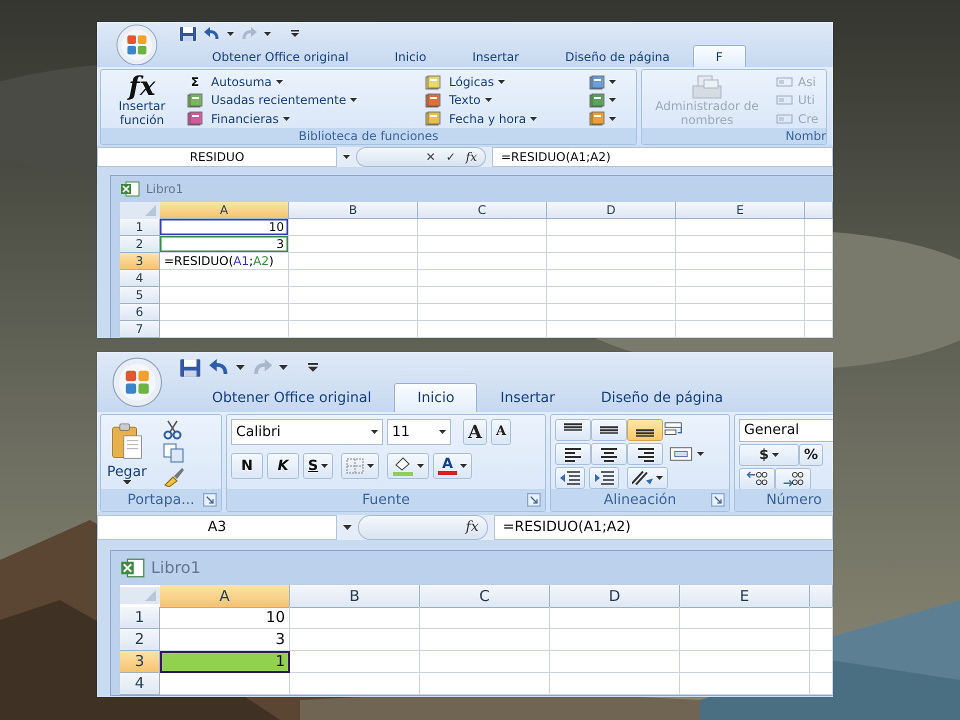 This screenshot has width=960, height=720. Describe the element at coordinates (811, 455) in the screenshot. I see `percent-button: %` at that location.